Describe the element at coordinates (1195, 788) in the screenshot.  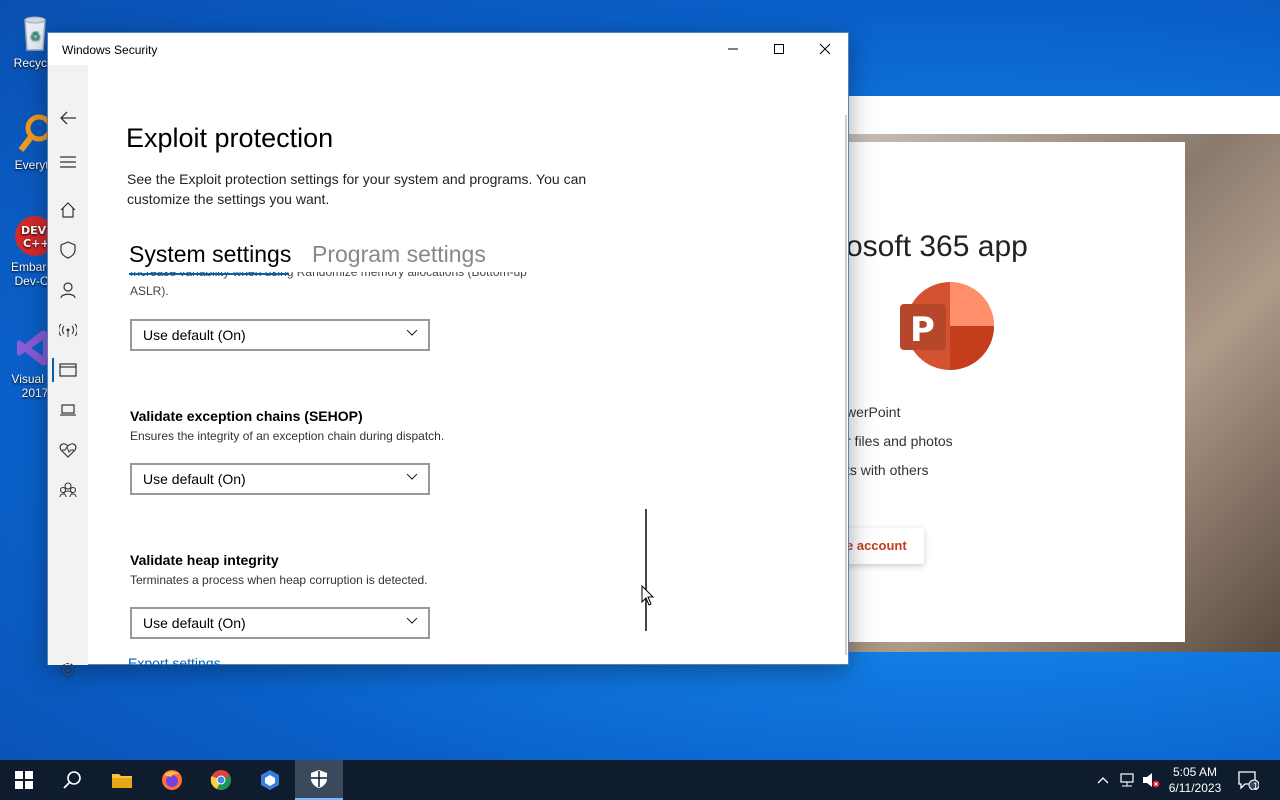
I see `clock-date: 6/11/2023` at that location.